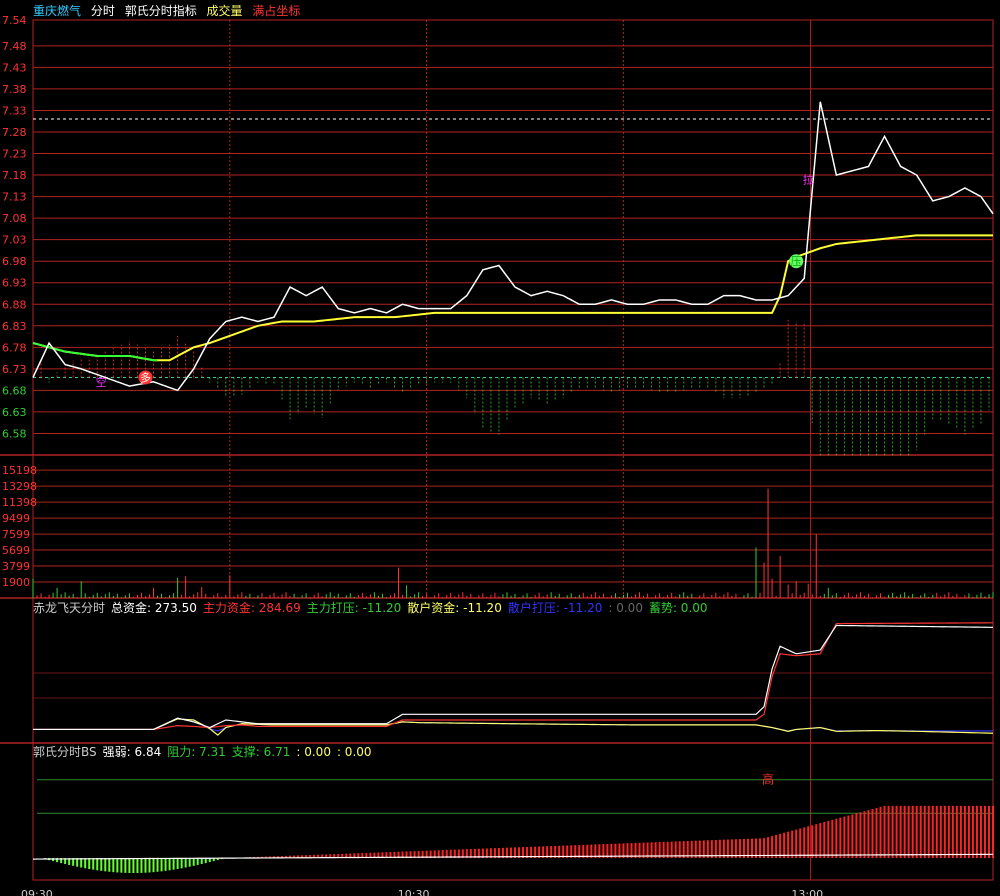 The height and width of the screenshot is (896, 1000). I want to click on main-fund-line, so click(513, 676).